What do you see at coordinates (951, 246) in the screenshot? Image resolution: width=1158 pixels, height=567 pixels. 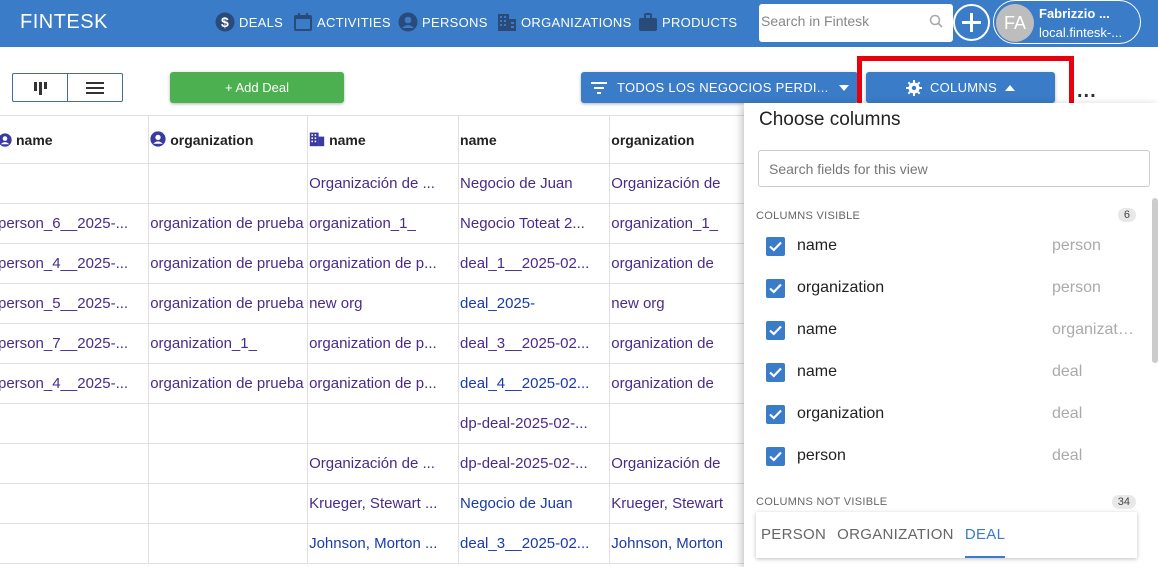 I see `visible-column-item: name person` at bounding box center [951, 246].